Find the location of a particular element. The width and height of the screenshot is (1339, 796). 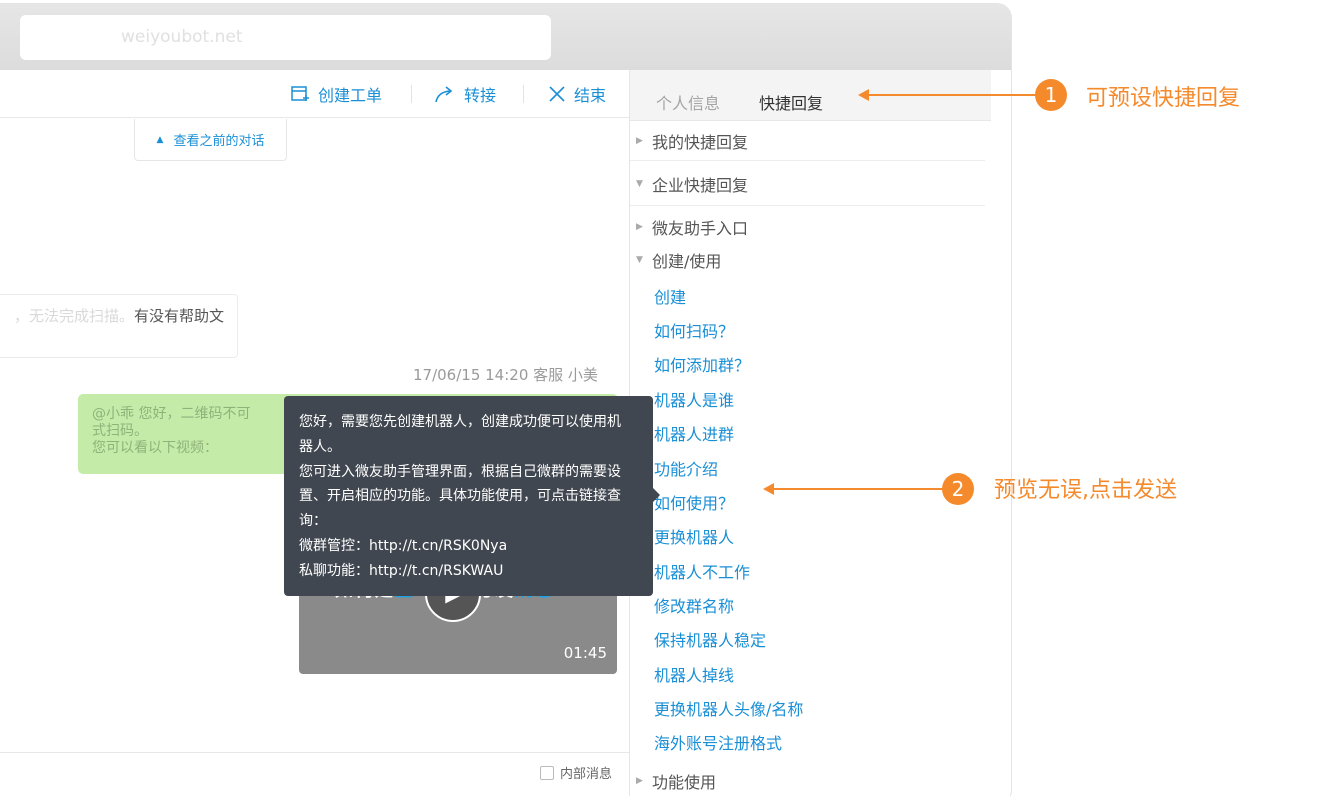

quick-reply-item: 海外账号注册格式 is located at coordinates (718, 742).